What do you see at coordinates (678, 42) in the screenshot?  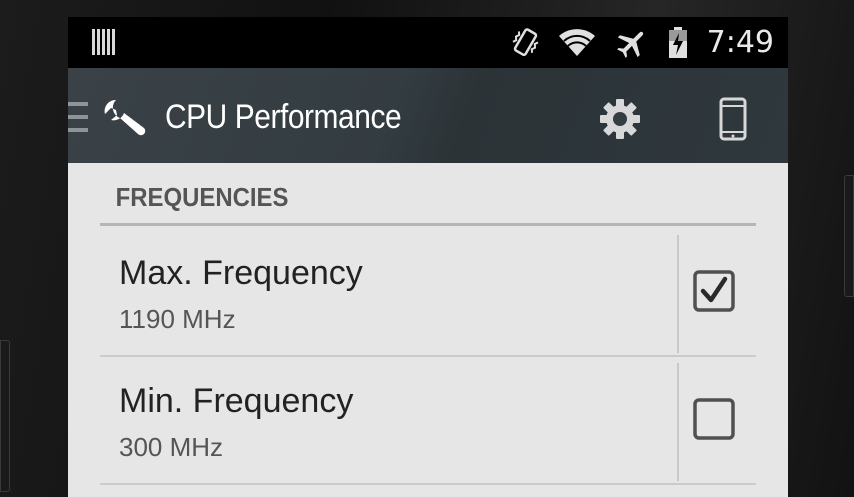 I see `battery-charging-icon` at bounding box center [678, 42].